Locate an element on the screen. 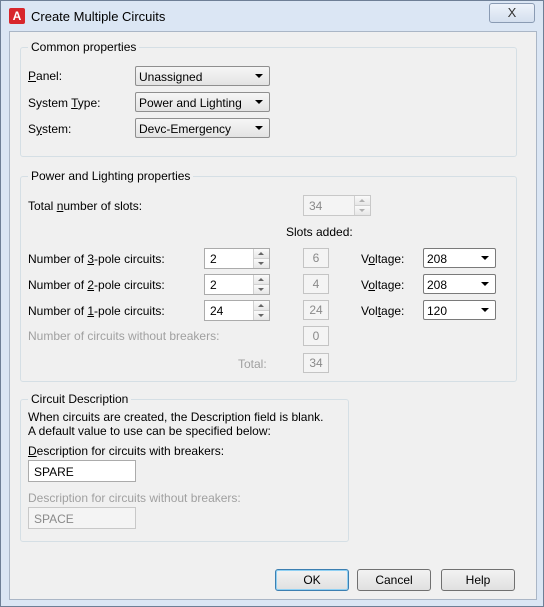 The image size is (544, 607). system-dropdown: Devc-Emergency is located at coordinates (202, 128).